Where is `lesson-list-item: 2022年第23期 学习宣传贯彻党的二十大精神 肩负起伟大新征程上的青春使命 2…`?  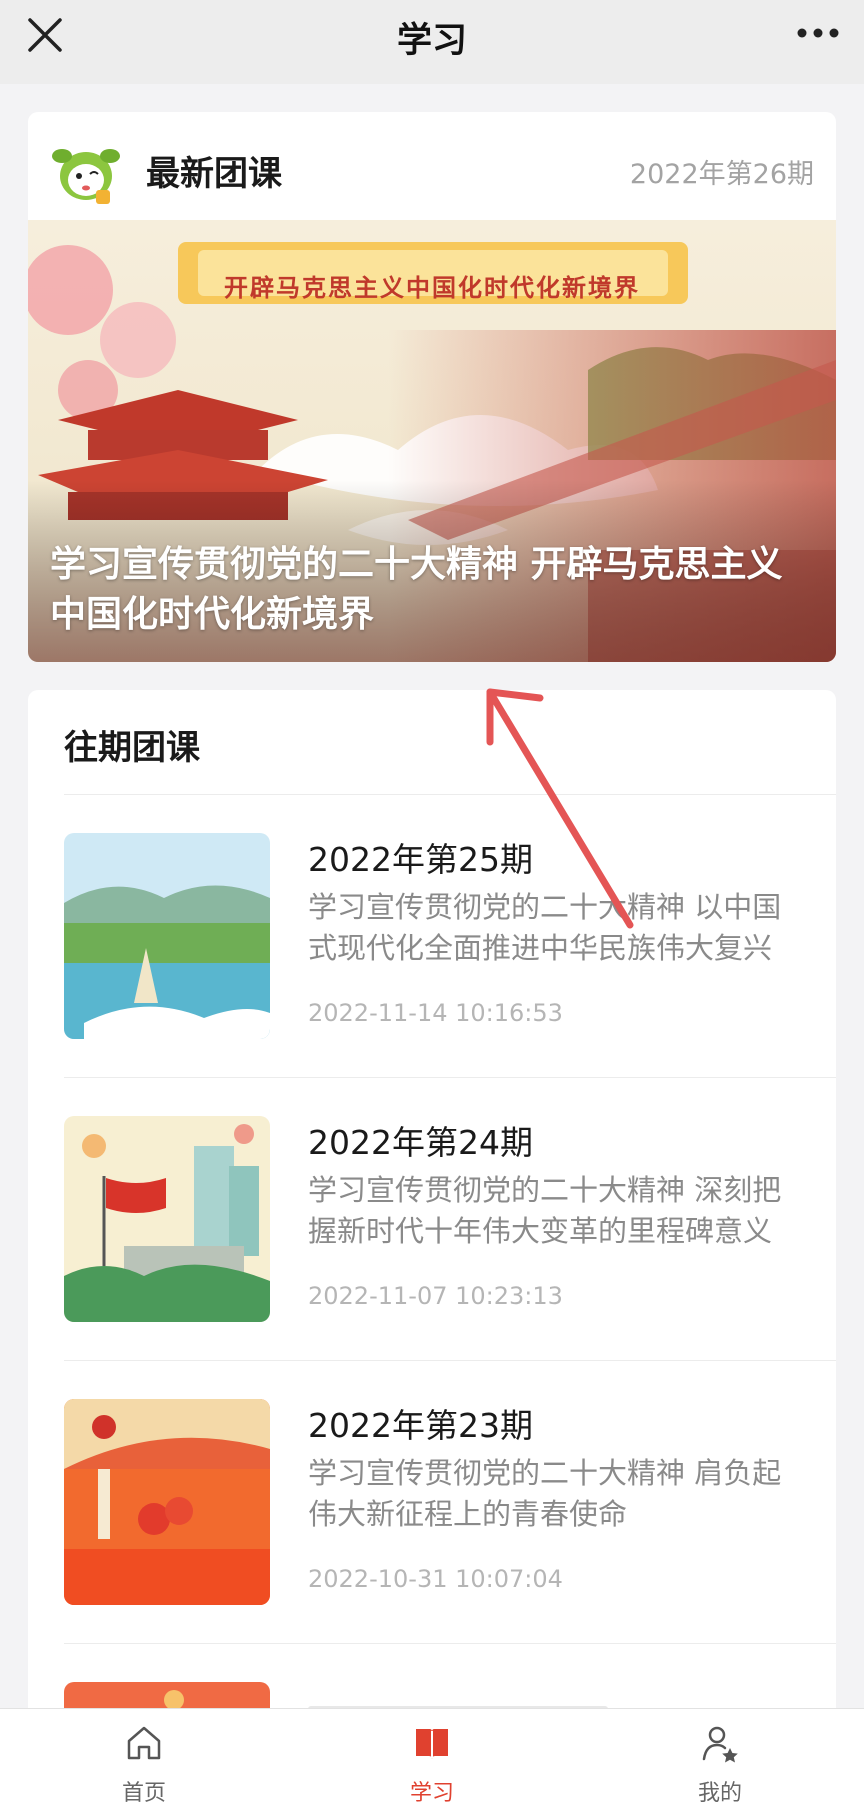
lesson-list-item: 2022年第23期 学习宣传贯彻党的二十大精神 肩负起伟大新征程上的青春使命 2… is located at coordinates (432, 1502).